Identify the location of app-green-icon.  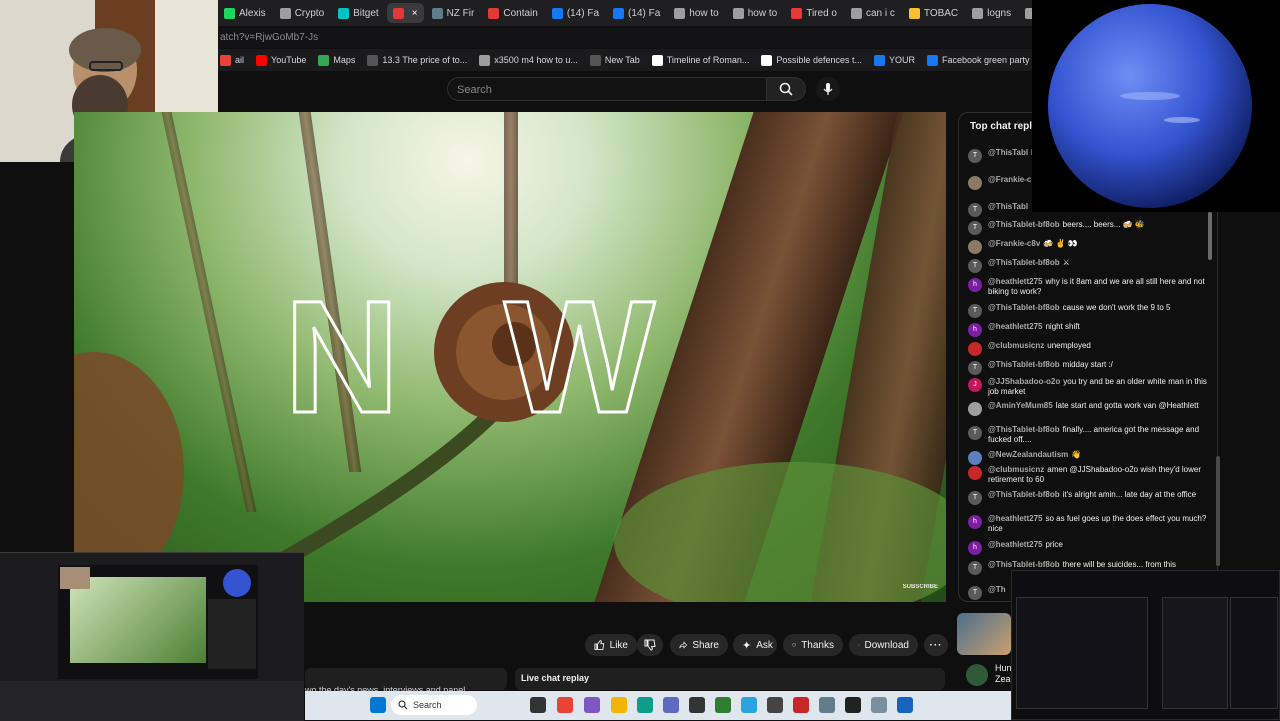
(723, 705).